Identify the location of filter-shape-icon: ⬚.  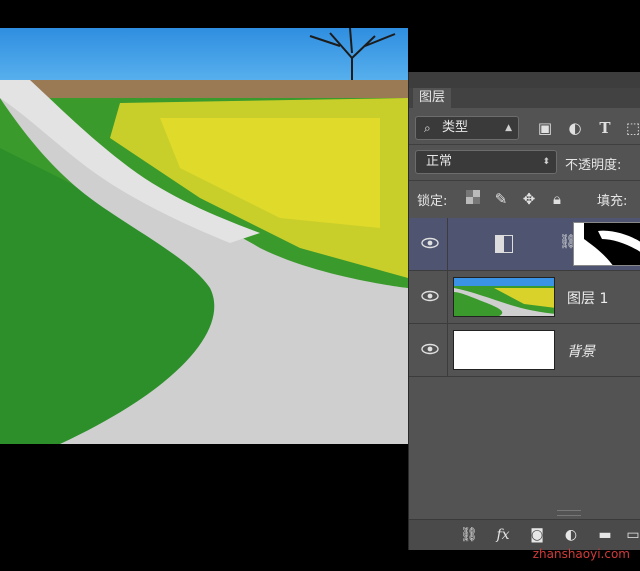
(631, 128).